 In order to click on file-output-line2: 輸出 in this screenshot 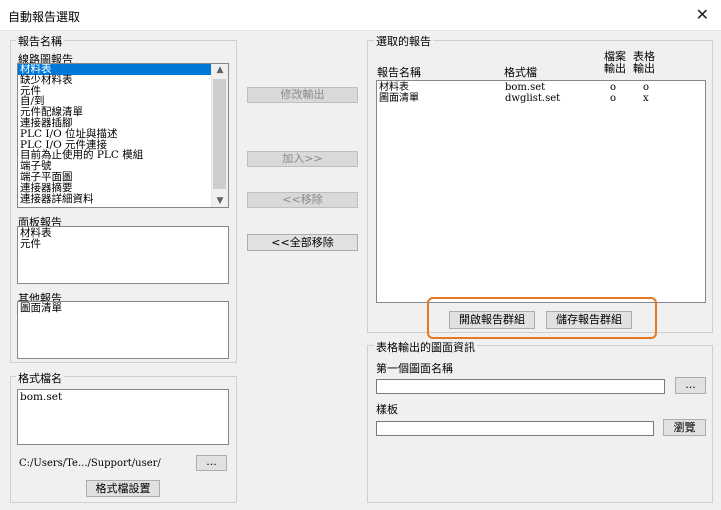, I will do `click(615, 68)`.